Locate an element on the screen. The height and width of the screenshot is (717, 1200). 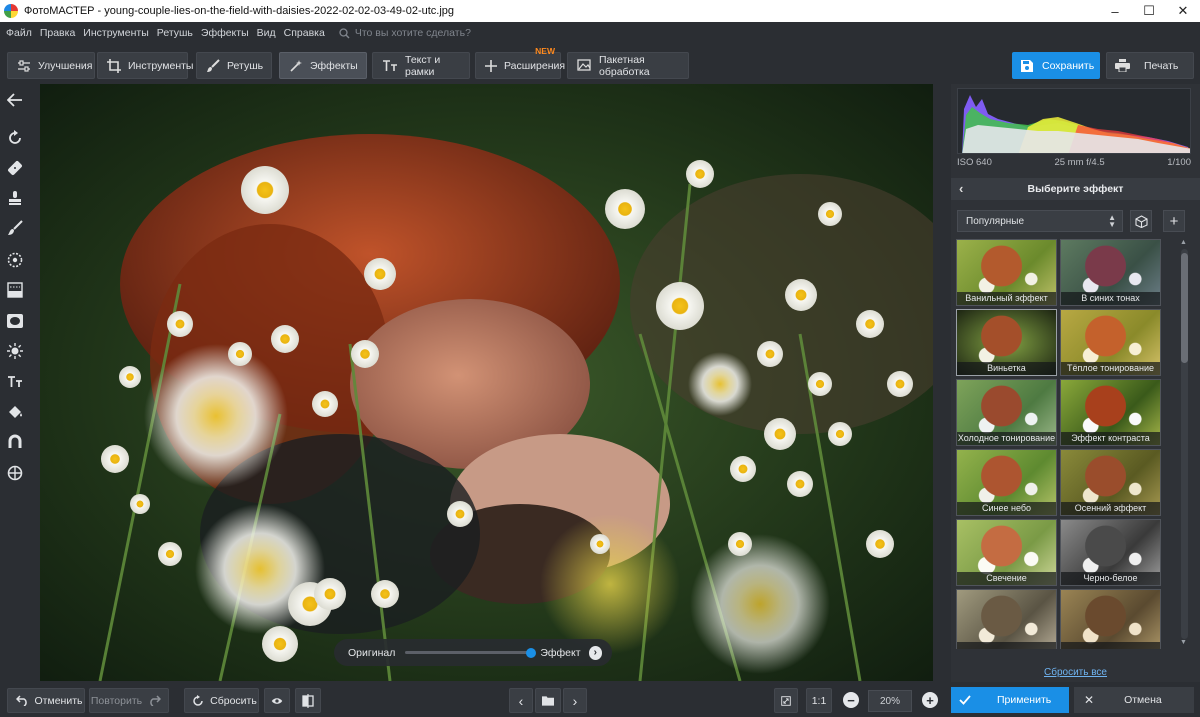
effect-tile-sepia-warm is located at coordinates (1110, 619).